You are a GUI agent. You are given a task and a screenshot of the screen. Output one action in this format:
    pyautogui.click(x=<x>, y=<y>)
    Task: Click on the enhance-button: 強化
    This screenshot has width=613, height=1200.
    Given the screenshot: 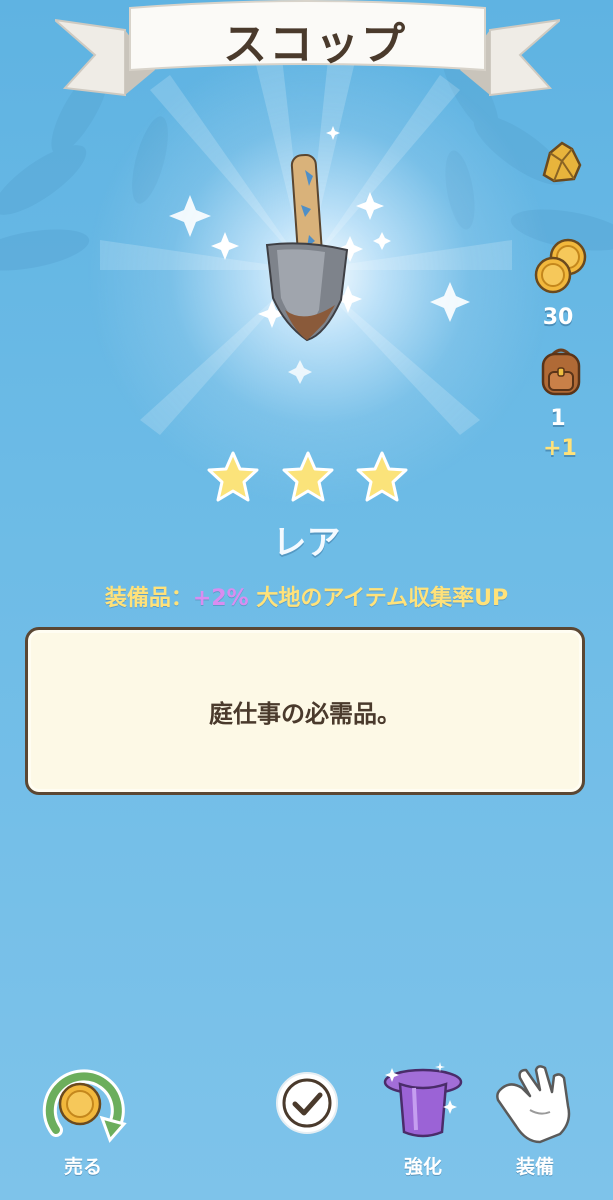 What is the action you would take?
    pyautogui.click(x=423, y=1119)
    